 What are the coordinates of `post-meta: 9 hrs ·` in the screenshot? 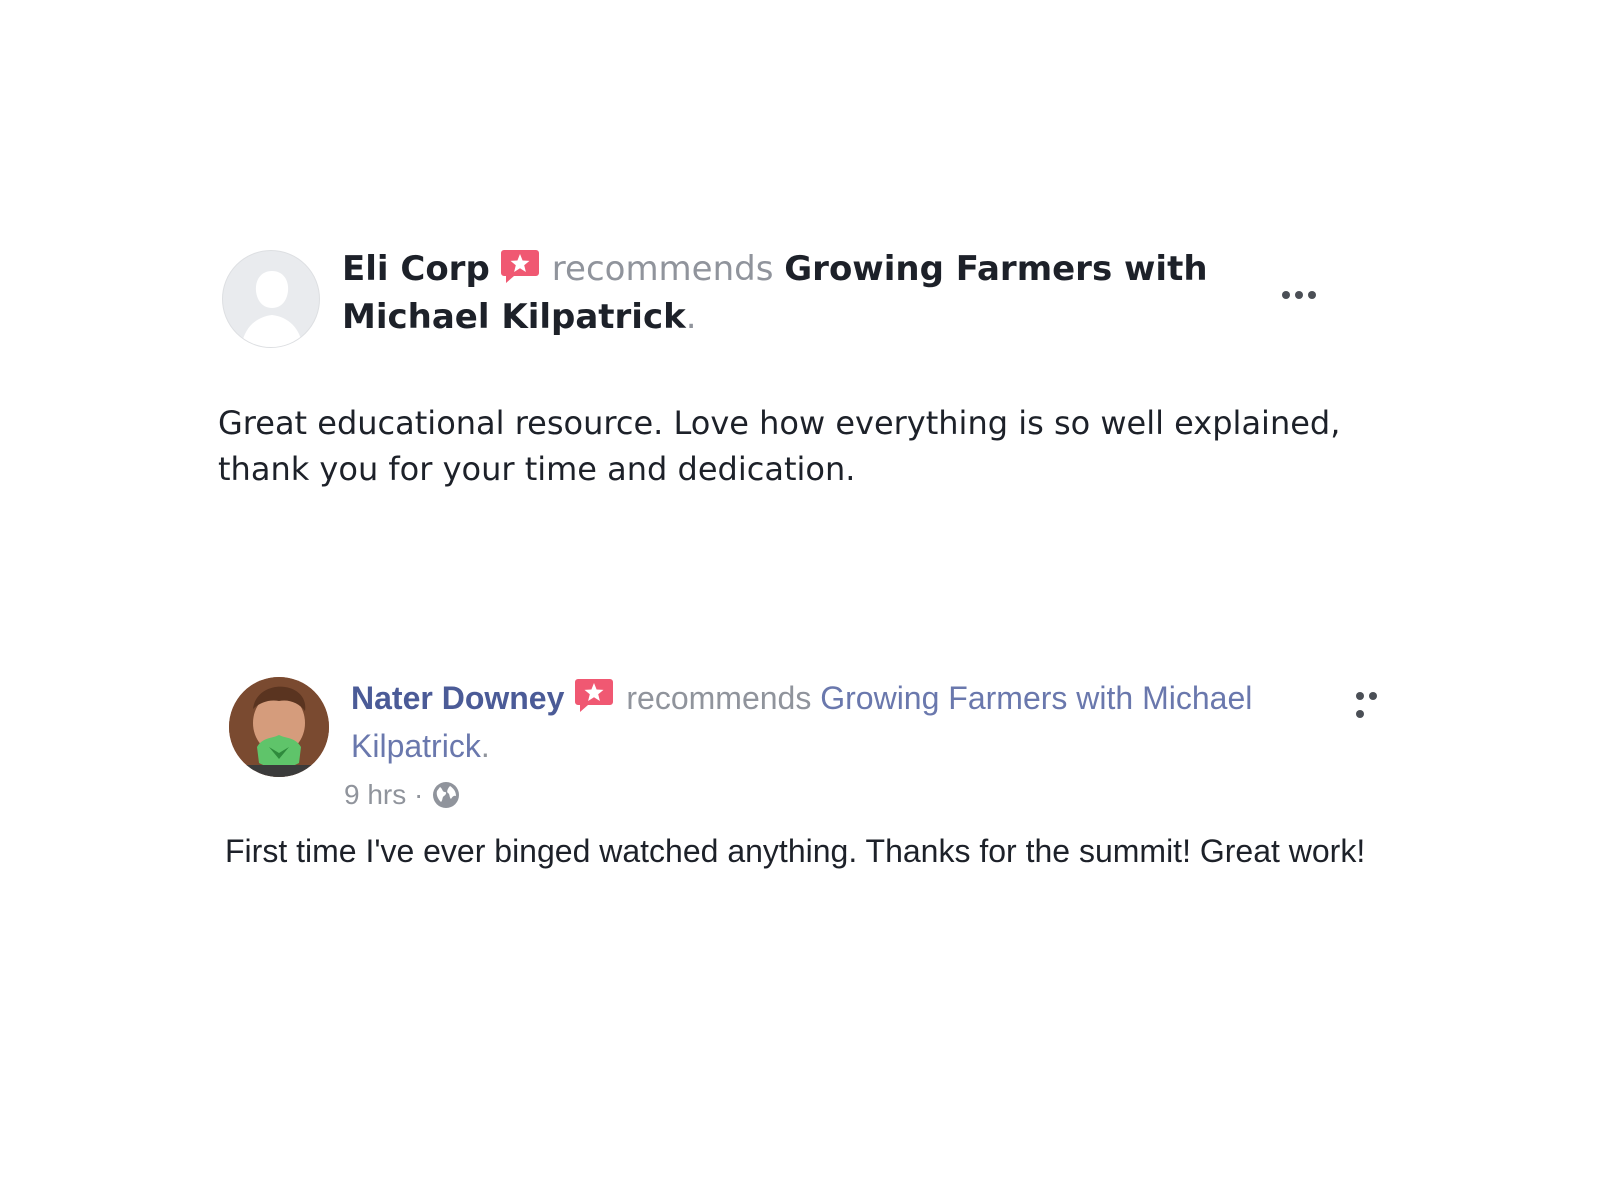 It's located at (402, 795).